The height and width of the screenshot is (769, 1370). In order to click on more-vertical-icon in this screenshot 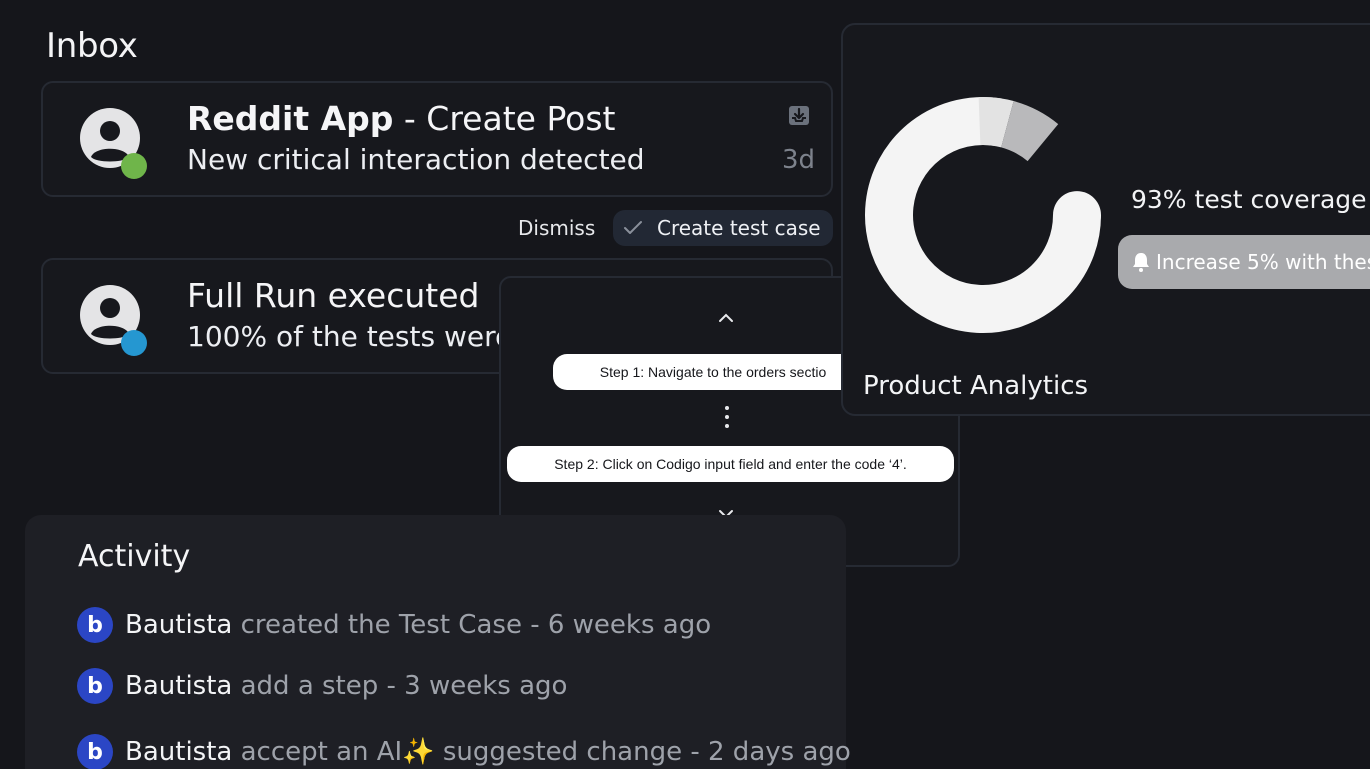, I will do `click(728, 419)`.